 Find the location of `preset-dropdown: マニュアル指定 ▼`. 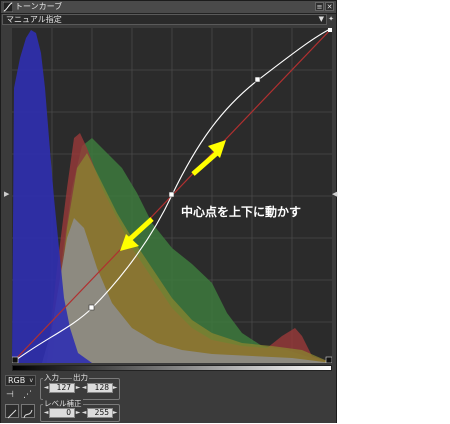

preset-dropdown: マニュアル指定 ▼ is located at coordinates (164, 19).